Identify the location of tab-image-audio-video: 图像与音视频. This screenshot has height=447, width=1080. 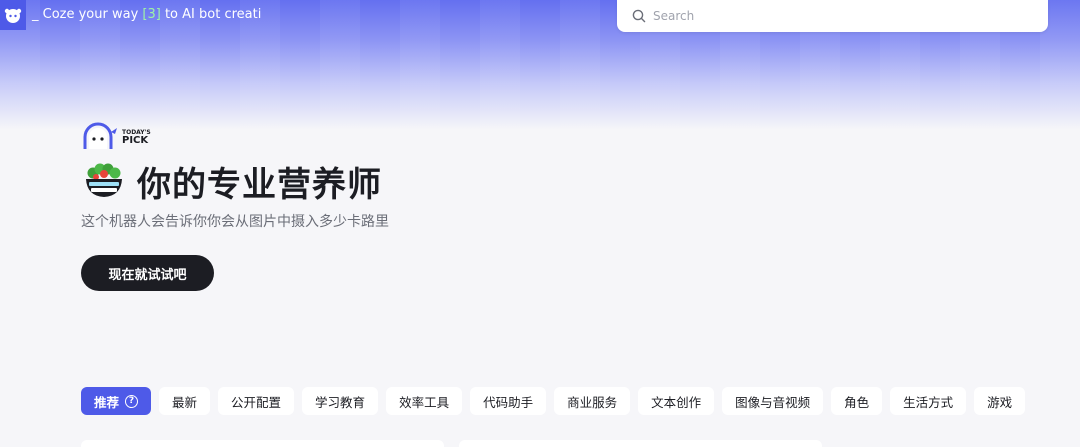
(773, 401).